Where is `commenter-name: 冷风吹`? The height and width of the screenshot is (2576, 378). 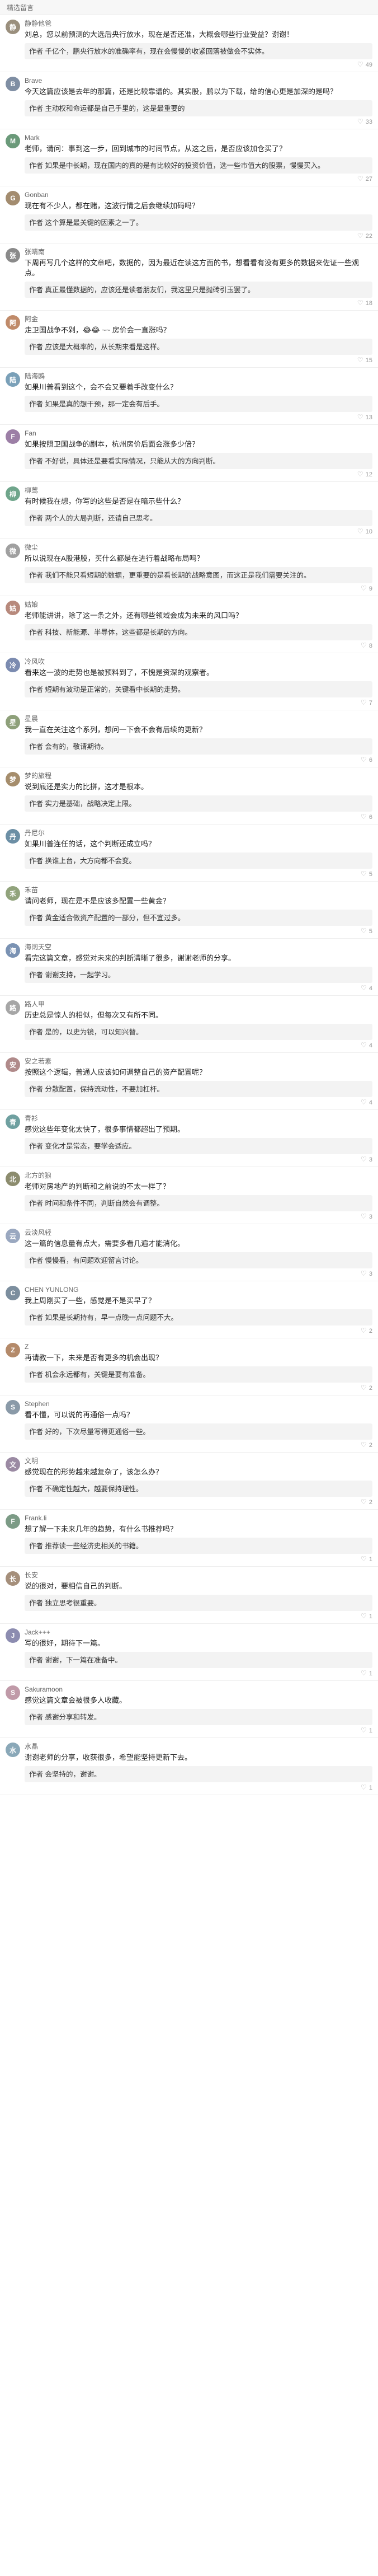
commenter-name: 冷风吹 is located at coordinates (198, 662).